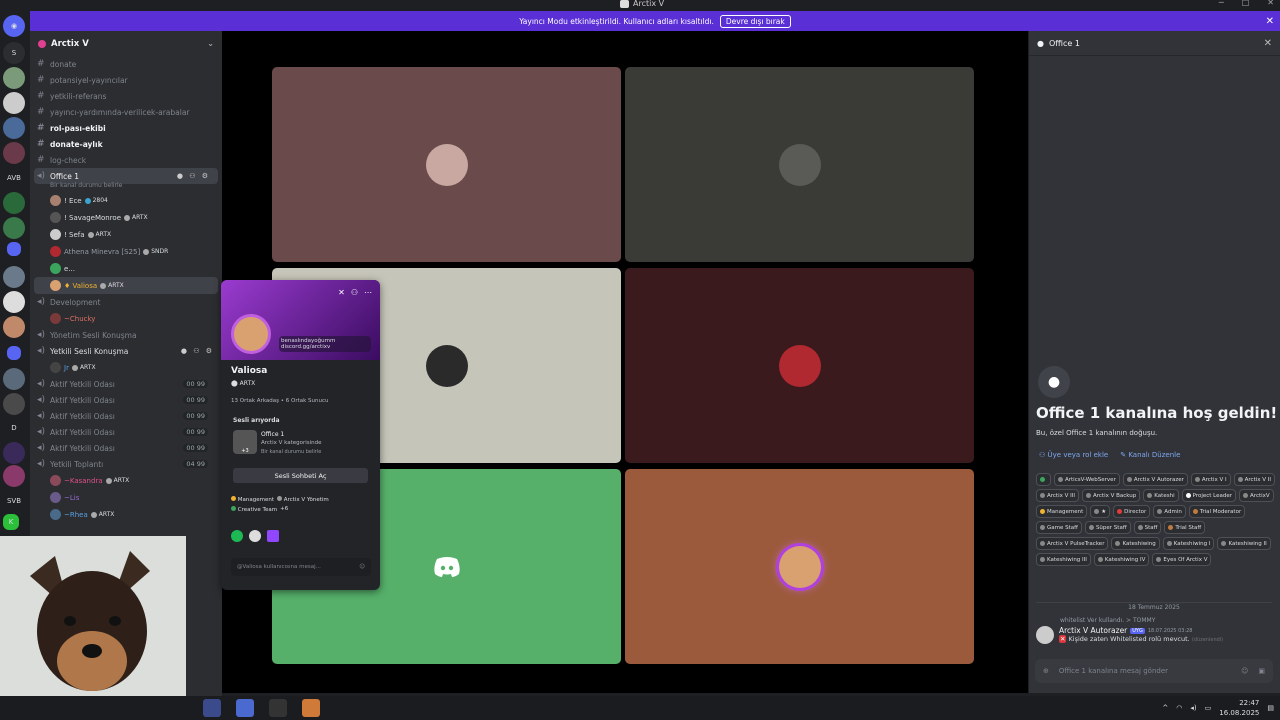 This screenshot has height=720, width=1280. I want to click on edit-channel-link: ✎ Kanalı Düzenle, so click(1150, 455).